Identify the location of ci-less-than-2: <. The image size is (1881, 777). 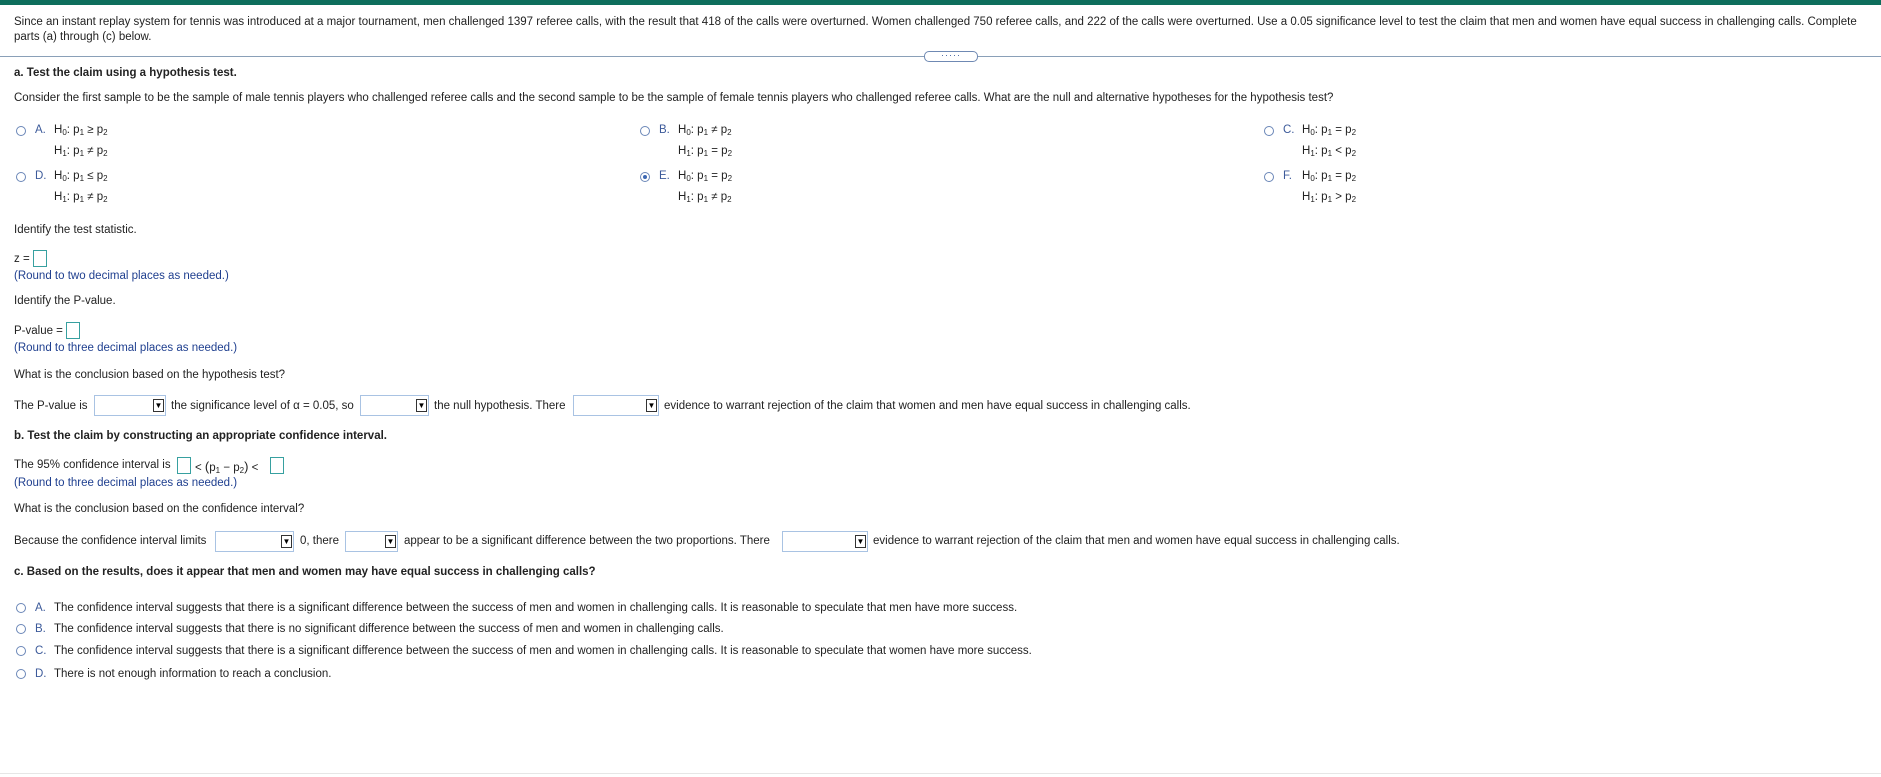
(255, 468).